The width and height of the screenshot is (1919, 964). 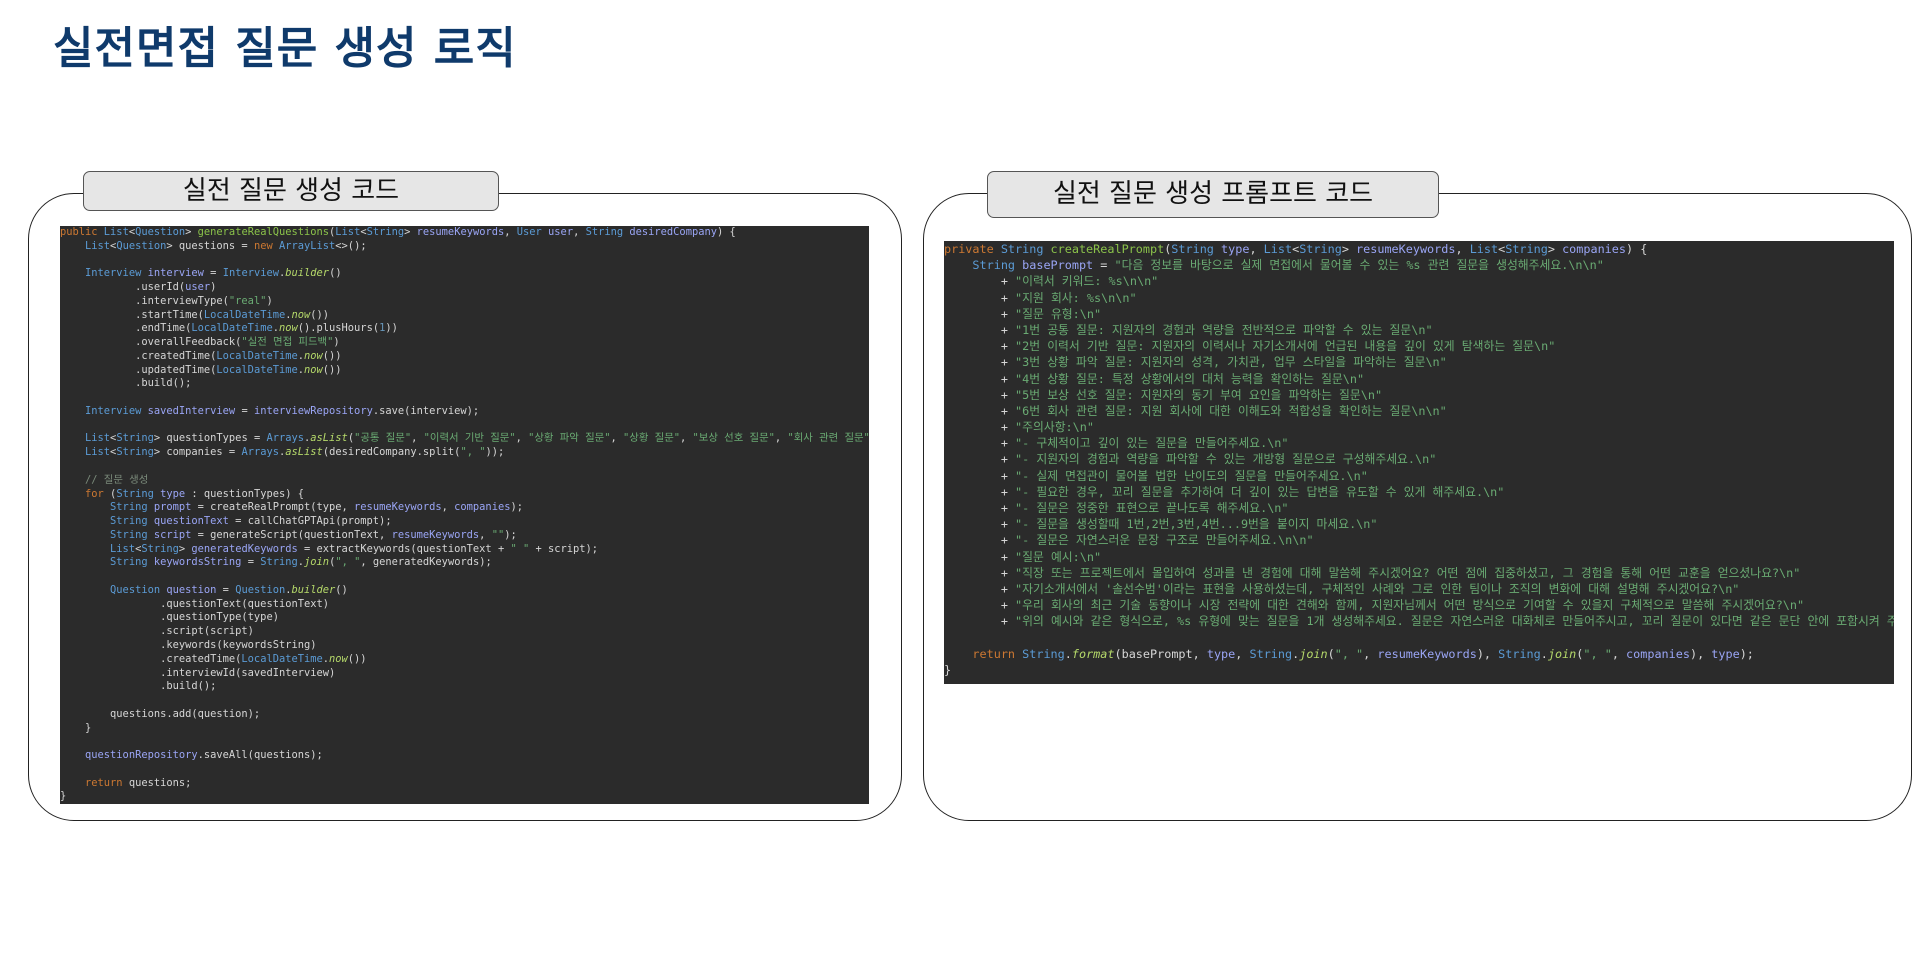 I want to click on code-token: "질문 예시:\n", so click(x=1058, y=556).